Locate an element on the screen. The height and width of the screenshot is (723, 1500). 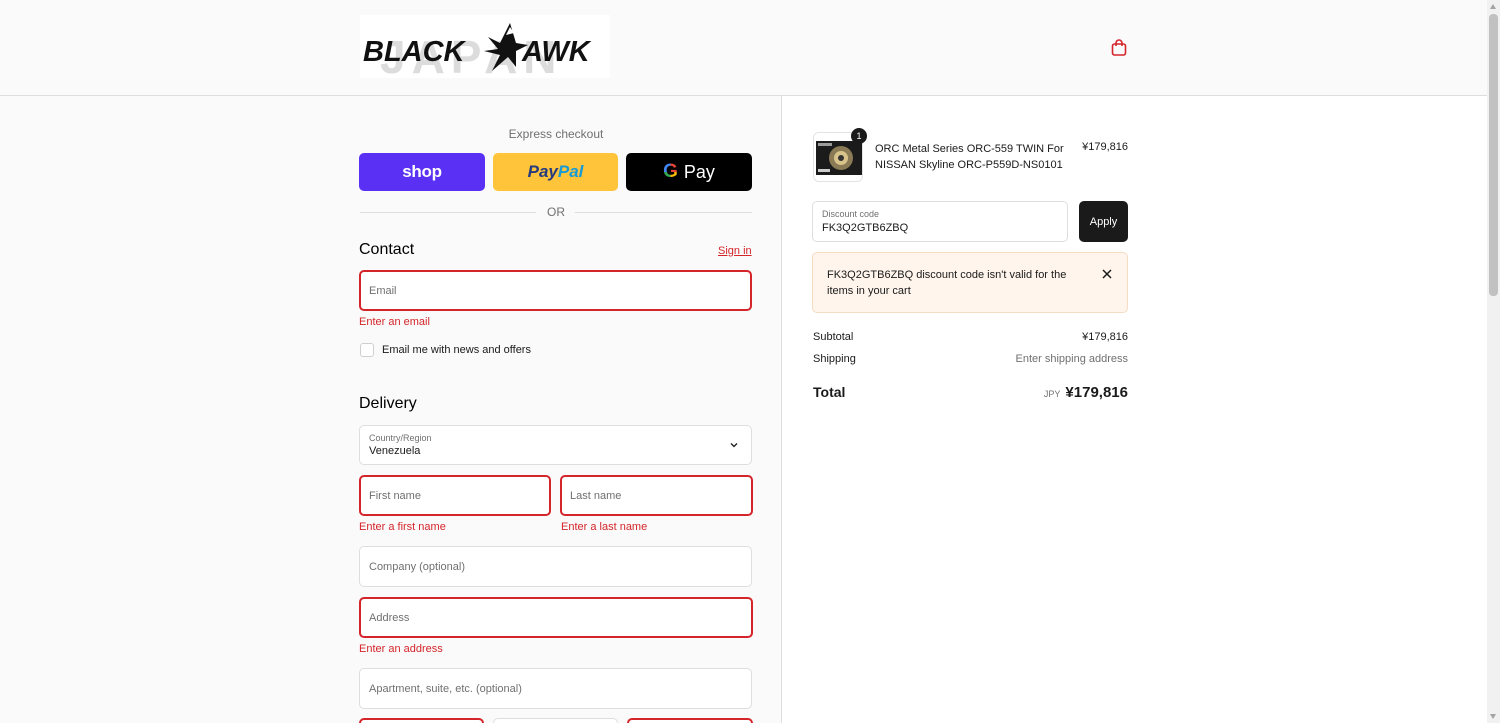
sign-in-link: Sign in is located at coordinates (735, 251).